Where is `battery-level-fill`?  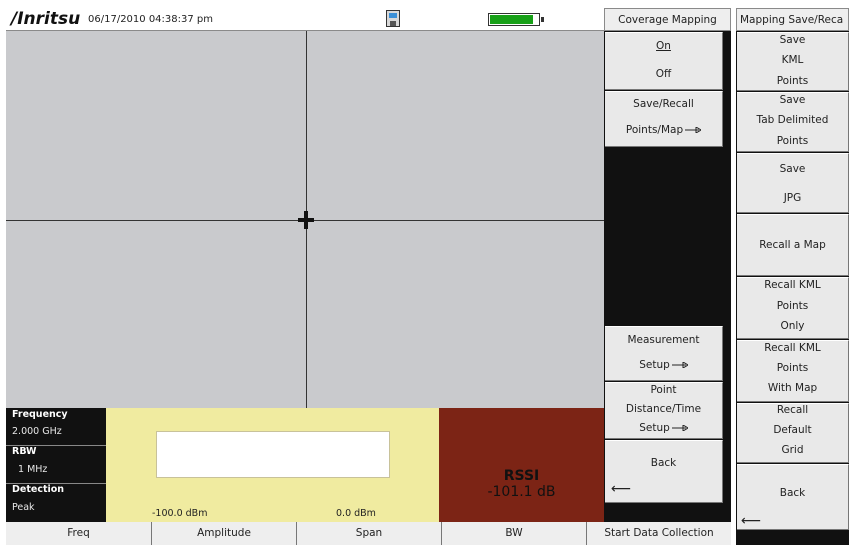 battery-level-fill is located at coordinates (511, 19).